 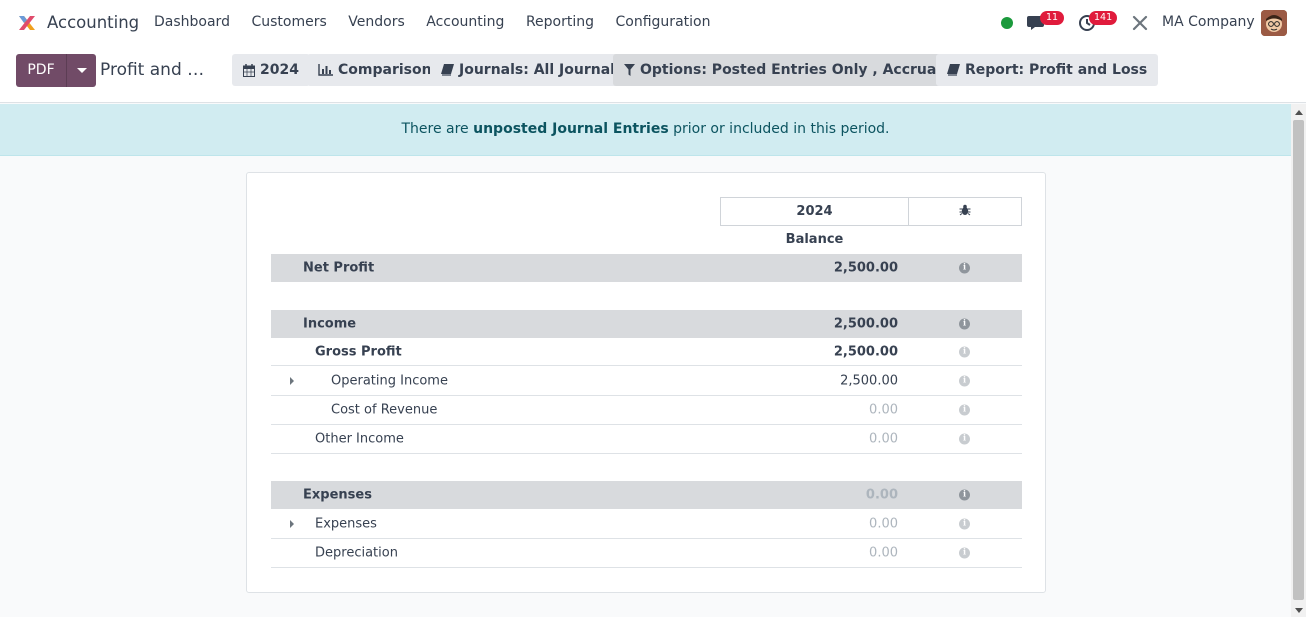 I want to click on column-header-debug, so click(x=965, y=211).